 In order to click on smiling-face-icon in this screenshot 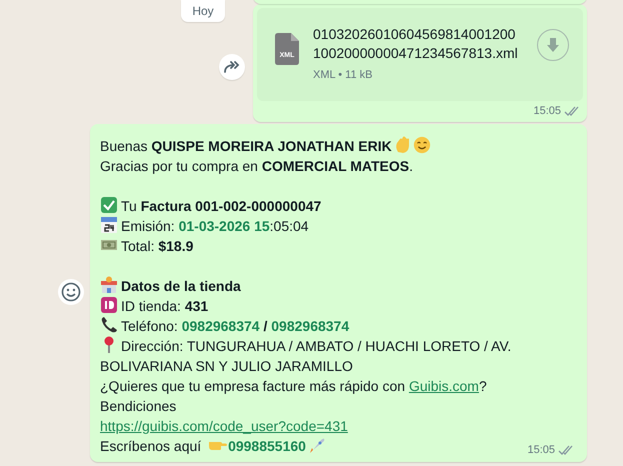, I will do `click(421, 145)`.